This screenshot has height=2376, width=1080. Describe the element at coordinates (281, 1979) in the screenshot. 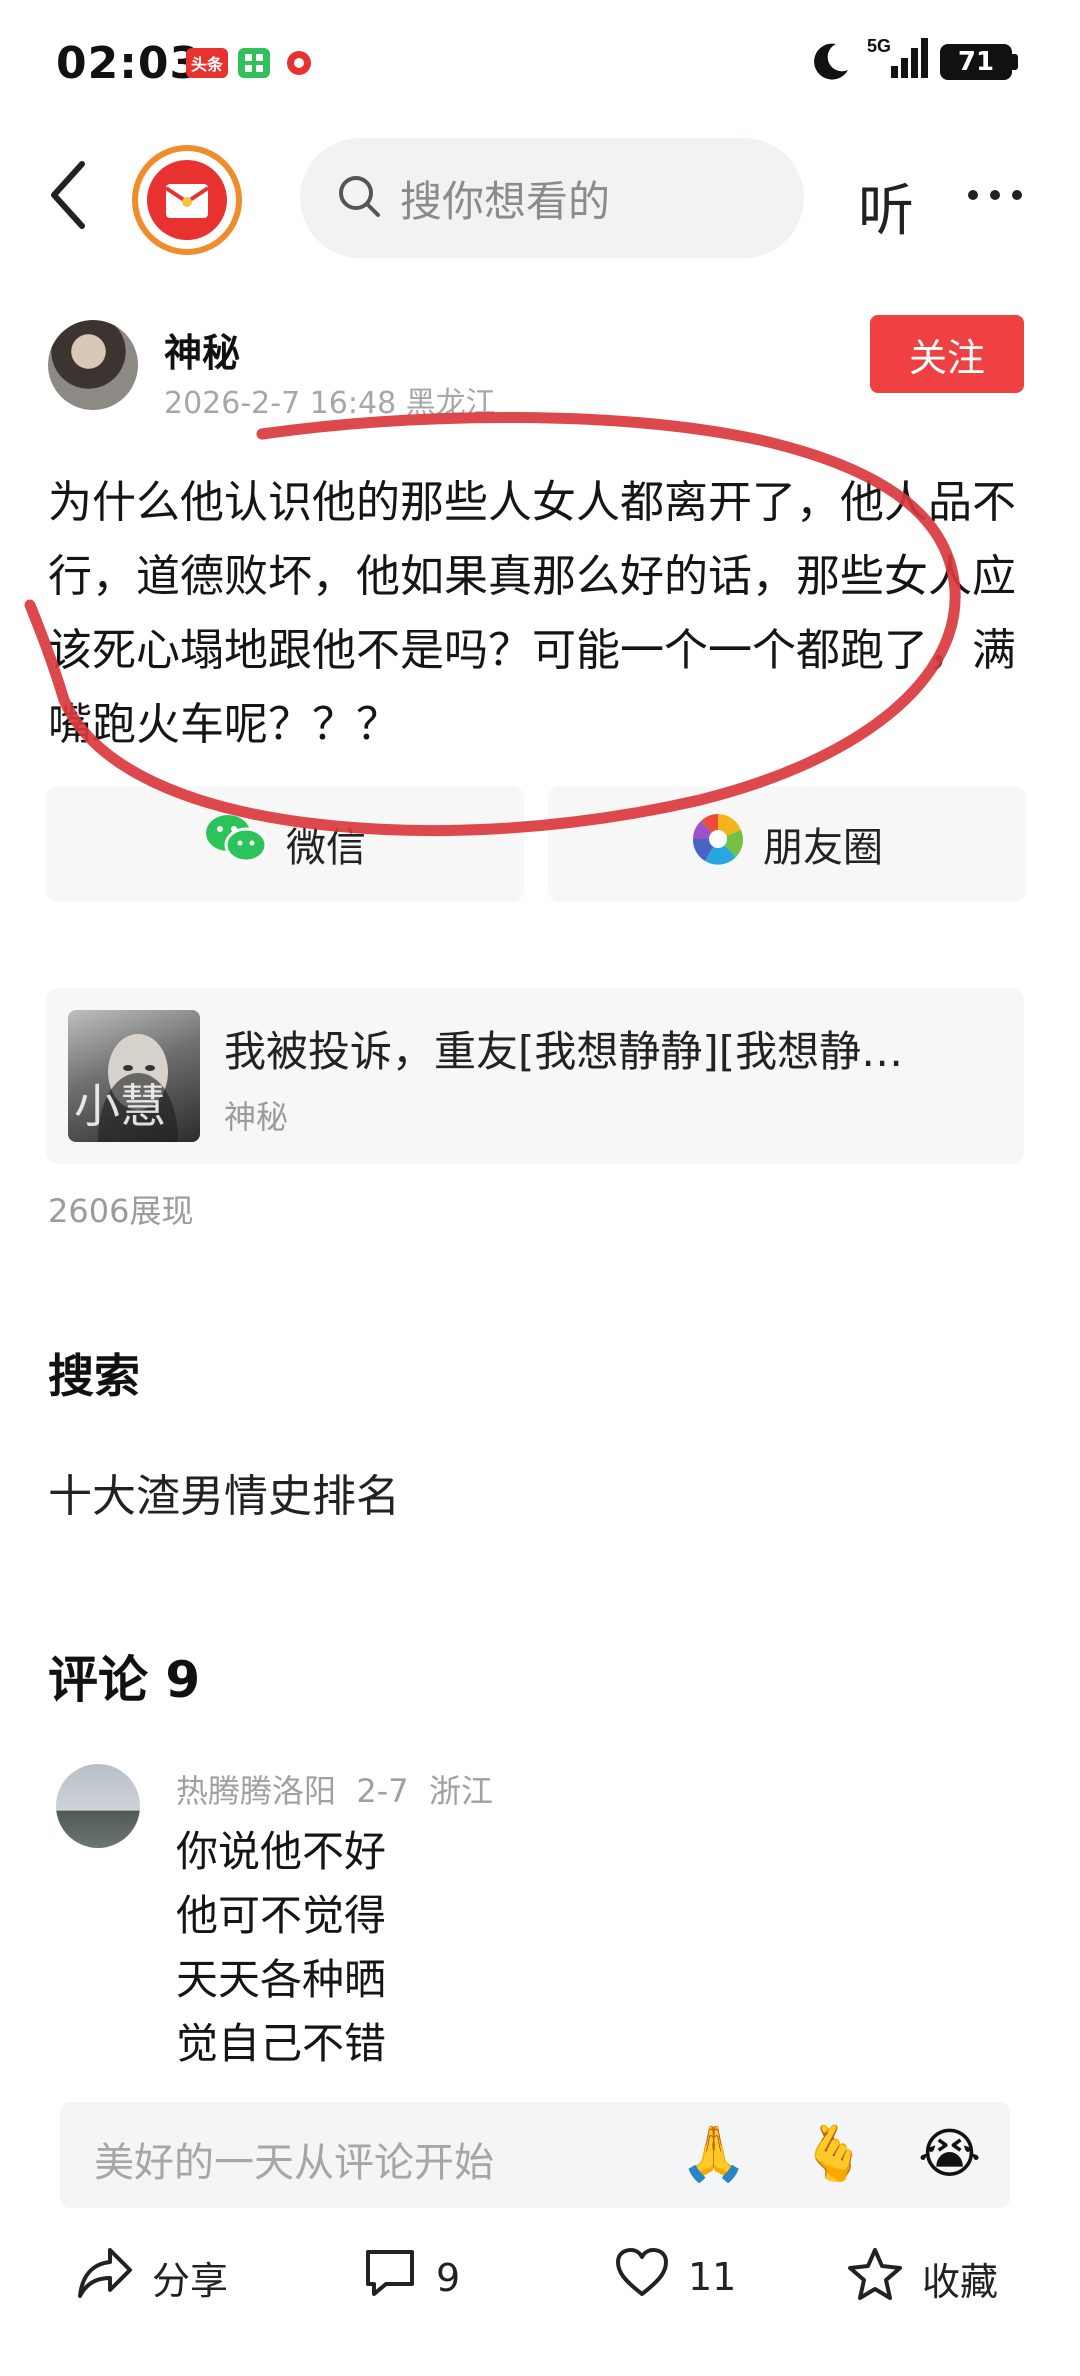

I see `comment-line: 天天各种晒` at that location.